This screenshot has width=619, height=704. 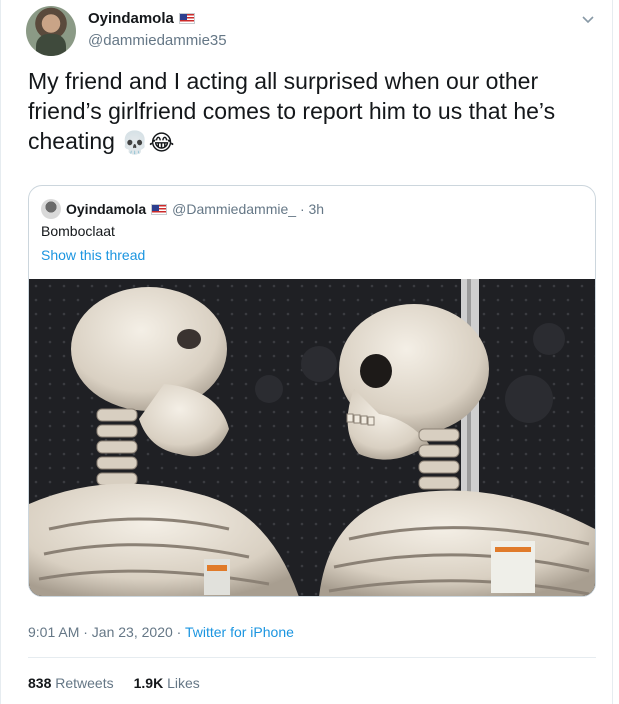 What do you see at coordinates (78, 231) in the screenshot?
I see `quoted-text: Bomboclaat` at bounding box center [78, 231].